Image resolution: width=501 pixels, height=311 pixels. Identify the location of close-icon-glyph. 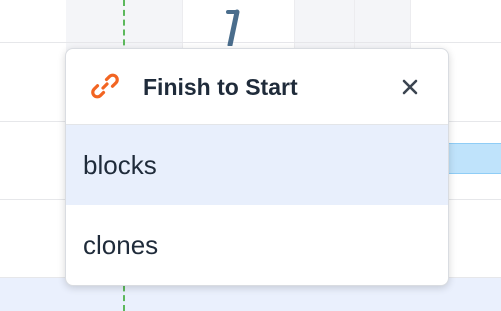
(410, 87).